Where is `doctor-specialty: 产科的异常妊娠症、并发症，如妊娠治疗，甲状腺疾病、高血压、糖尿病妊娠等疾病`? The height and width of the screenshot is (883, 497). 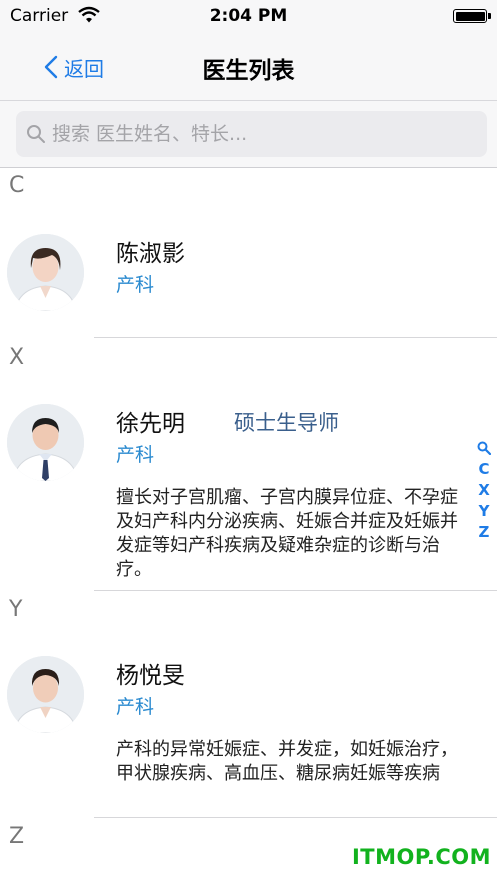 doctor-specialty: 产科的异常妊娠症、并发症，如妊娠治疗，甲状腺疾病、高血压、糖尿病妊娠等疾病 is located at coordinates (287, 761).